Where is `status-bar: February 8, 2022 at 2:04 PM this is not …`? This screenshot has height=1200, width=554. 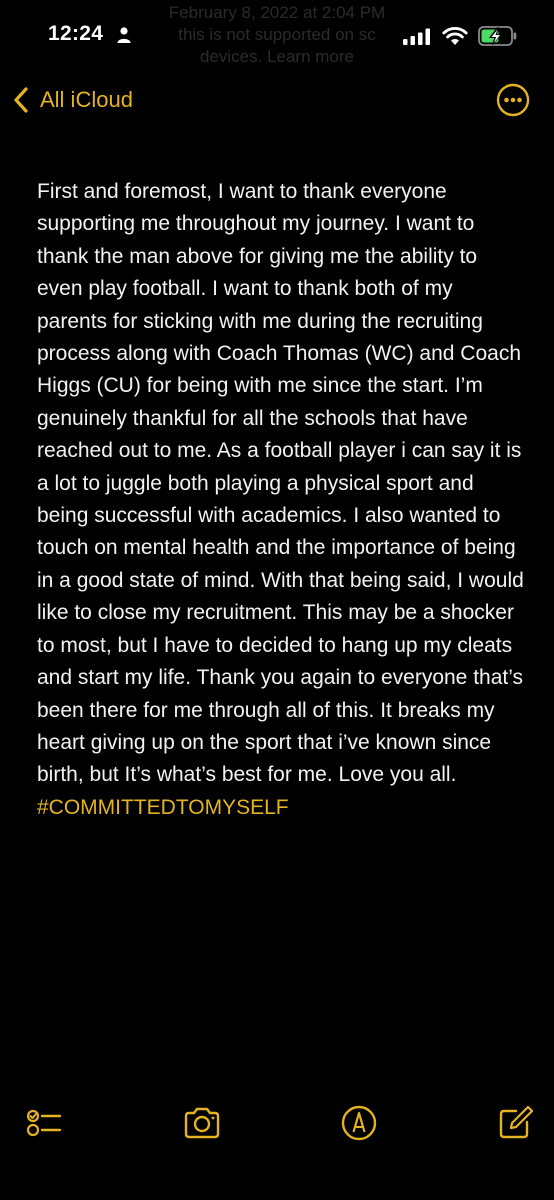 status-bar: February 8, 2022 at 2:04 PM this is not … is located at coordinates (277, 36).